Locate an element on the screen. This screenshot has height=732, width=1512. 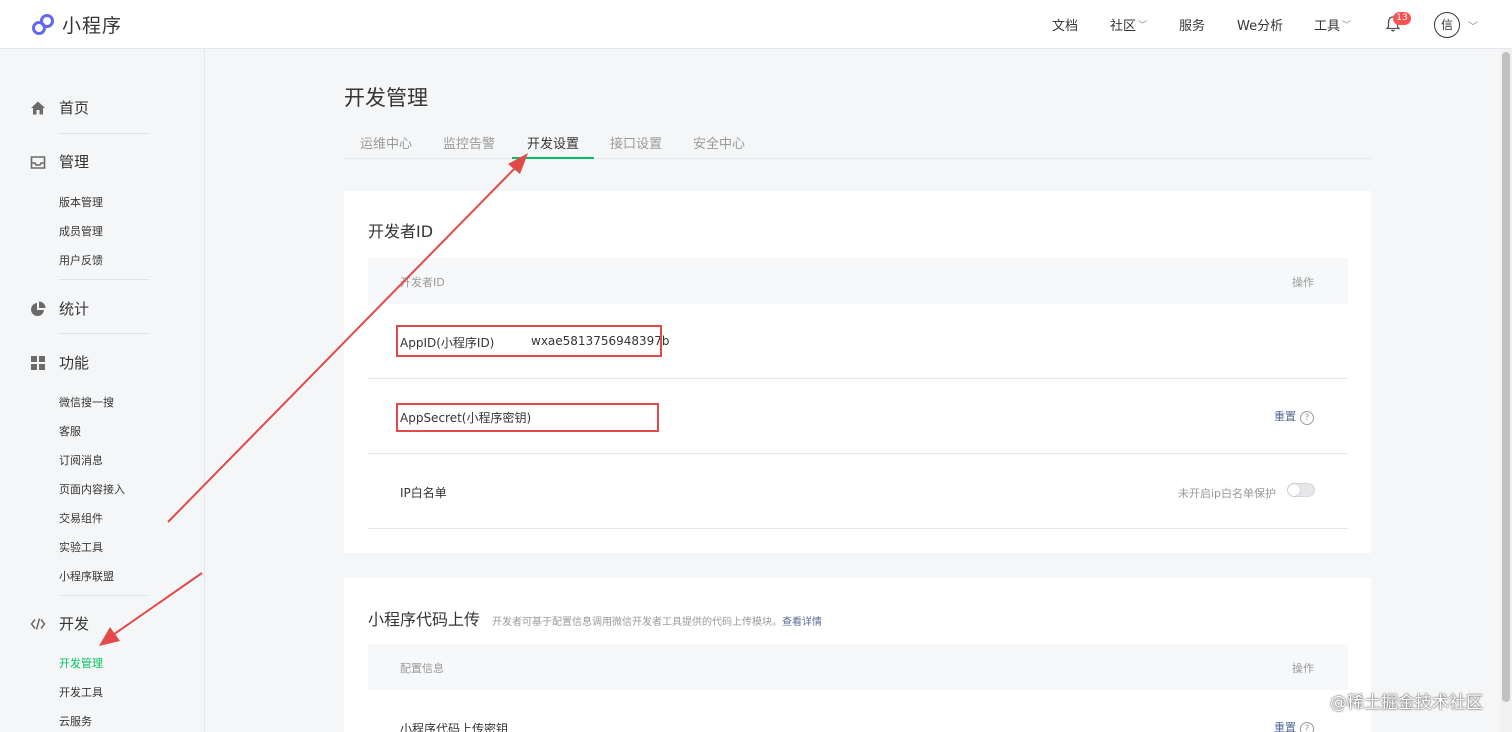
pie-chart-icon is located at coordinates (38, 308).